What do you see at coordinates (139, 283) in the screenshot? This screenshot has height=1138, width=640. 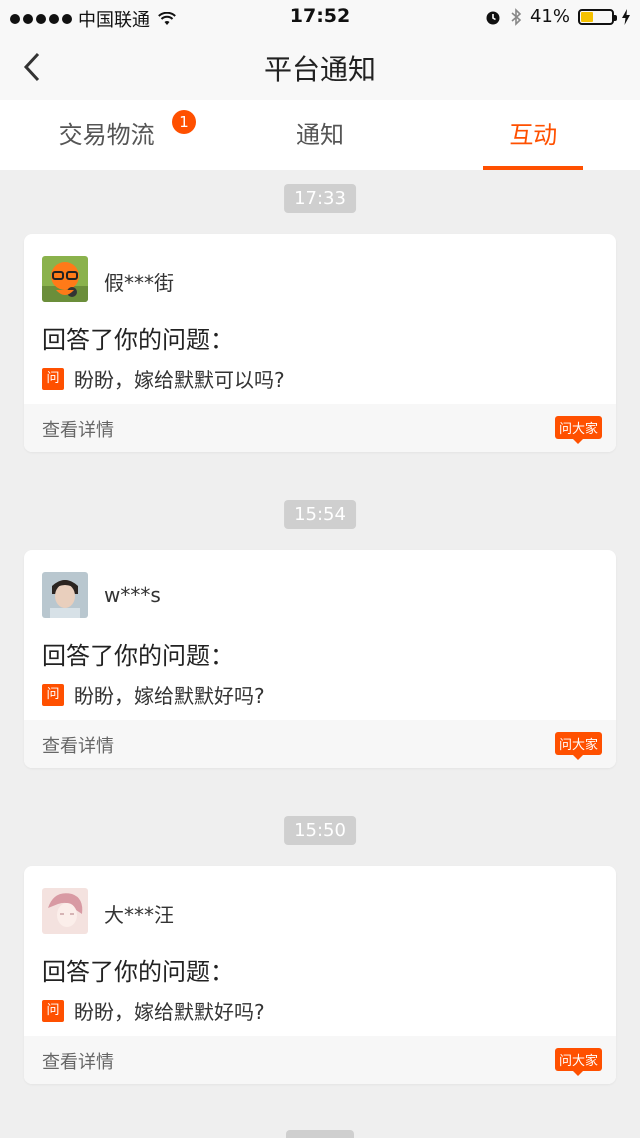 I see `user-name: 假***街` at bounding box center [139, 283].